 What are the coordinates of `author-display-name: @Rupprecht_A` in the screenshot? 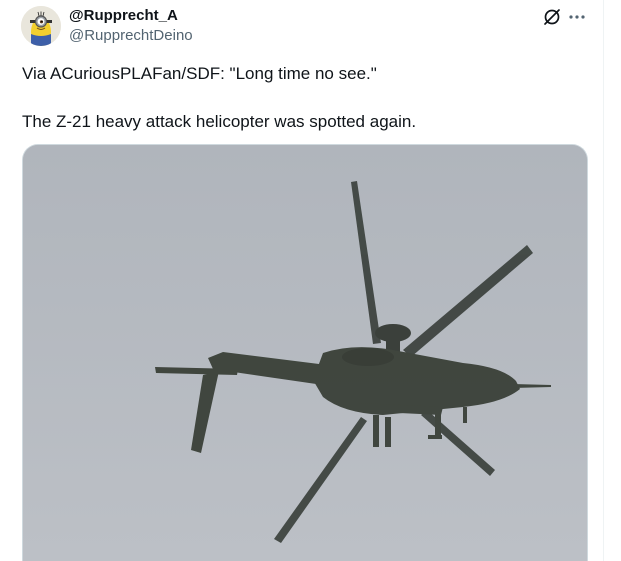 It's located at (123, 16).